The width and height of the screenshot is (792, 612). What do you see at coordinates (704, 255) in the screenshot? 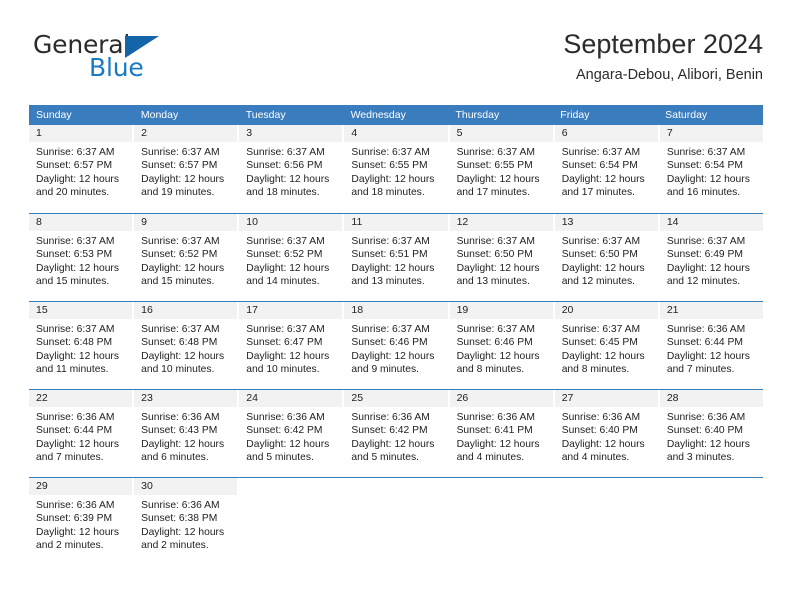
I see `sunset-text: Sunset: 6:49 PM` at bounding box center [704, 255].